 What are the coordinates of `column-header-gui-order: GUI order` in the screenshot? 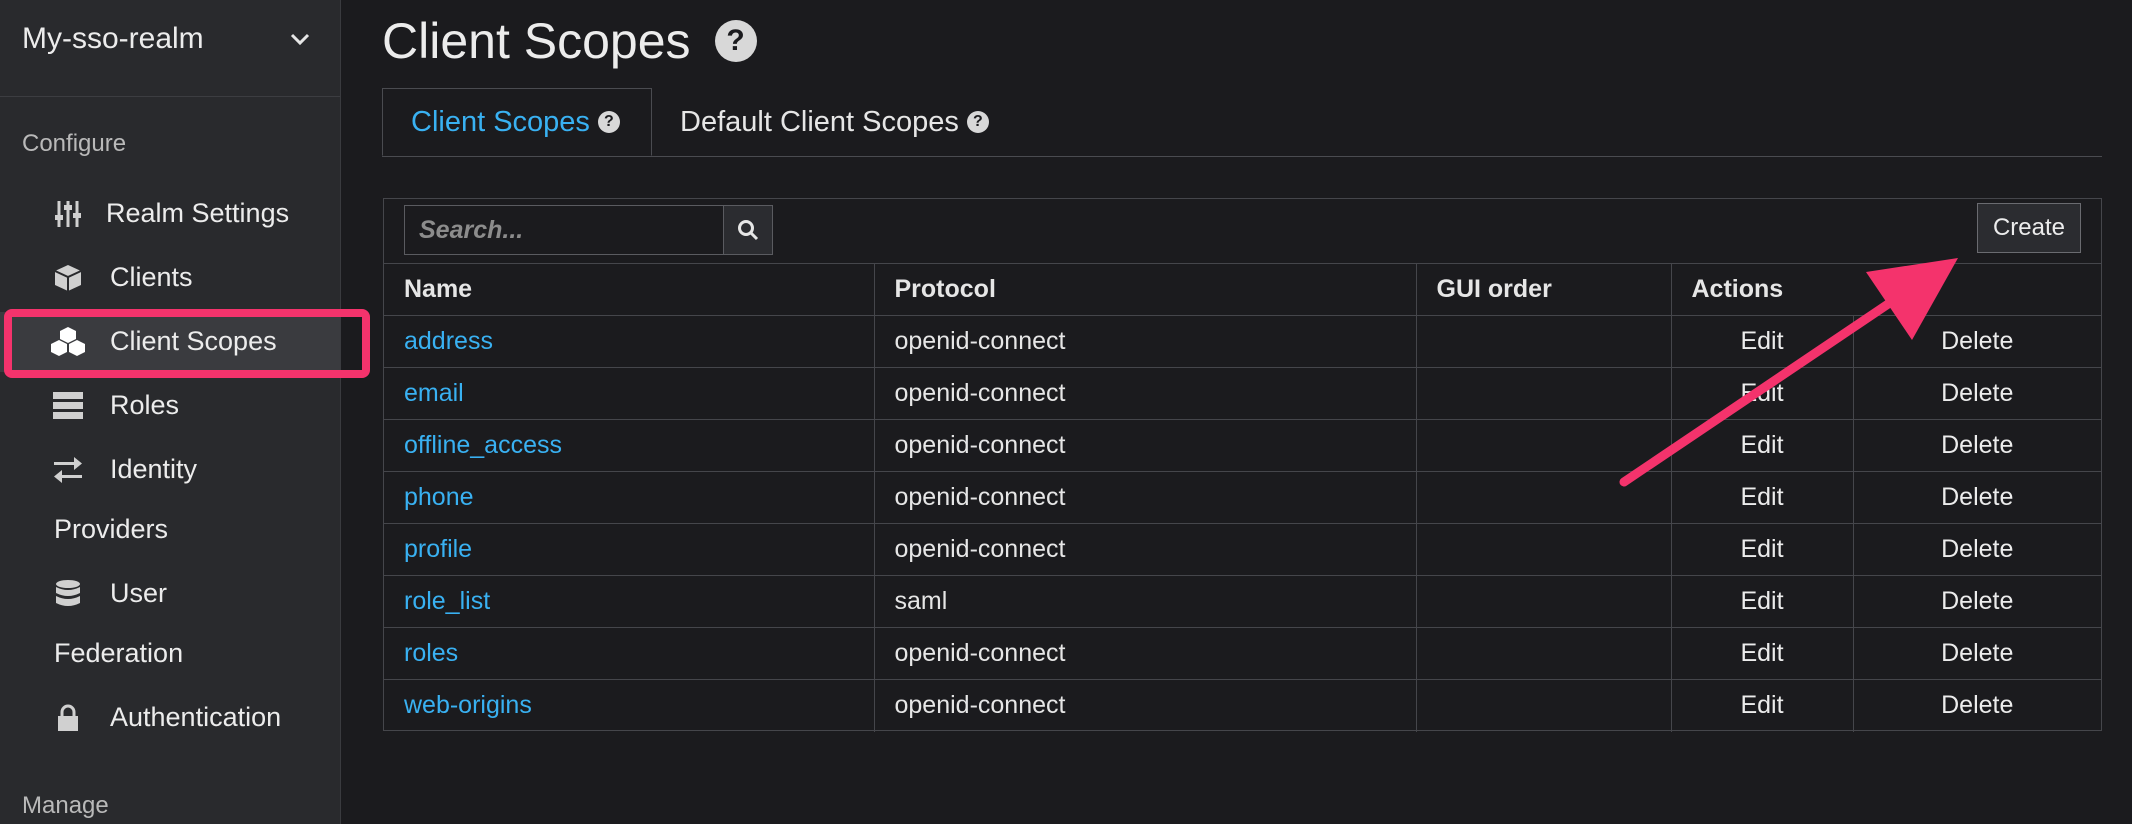 It's located at (1543, 289).